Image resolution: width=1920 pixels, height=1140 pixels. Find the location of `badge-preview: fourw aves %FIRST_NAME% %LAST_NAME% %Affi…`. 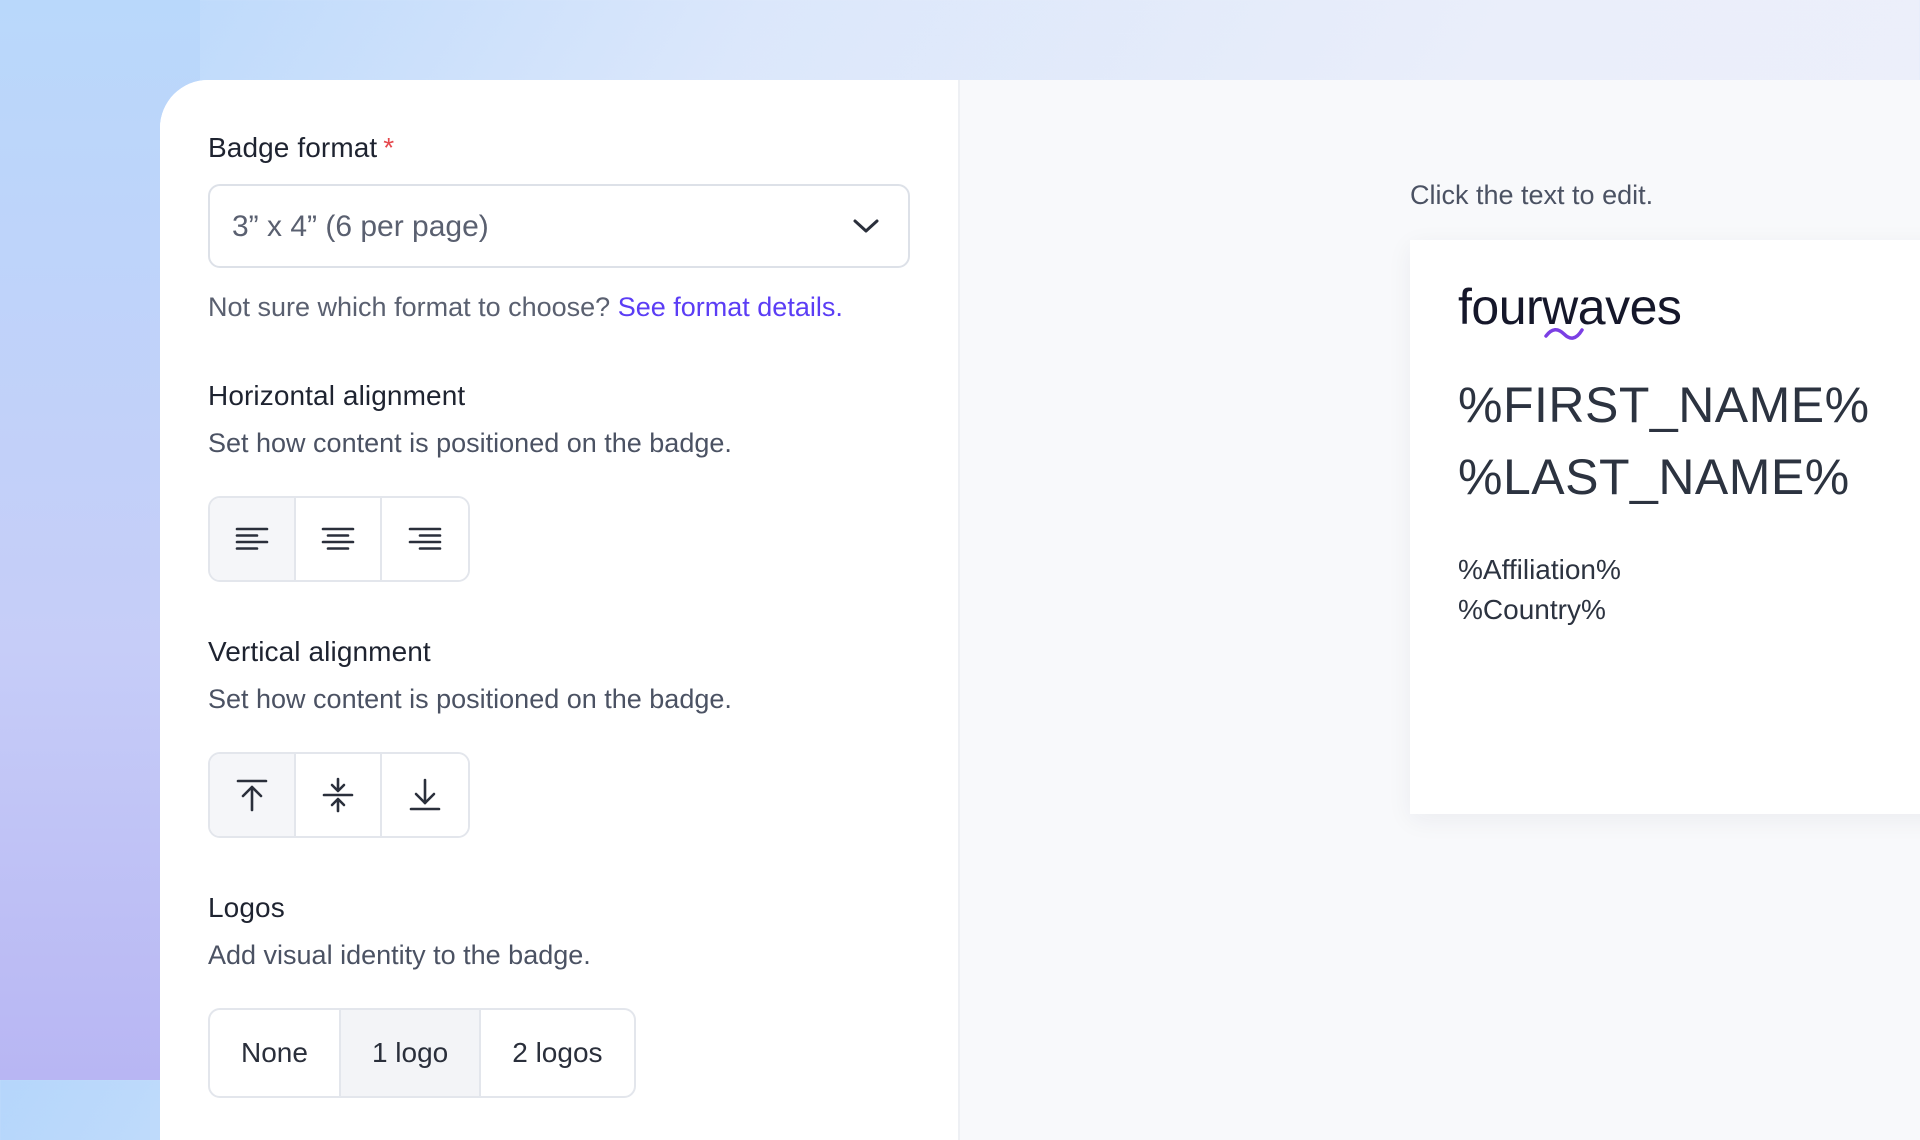

badge-preview: fourw aves %FIRST_NAME% %LAST_NAME% %Affi… is located at coordinates (1665, 527).